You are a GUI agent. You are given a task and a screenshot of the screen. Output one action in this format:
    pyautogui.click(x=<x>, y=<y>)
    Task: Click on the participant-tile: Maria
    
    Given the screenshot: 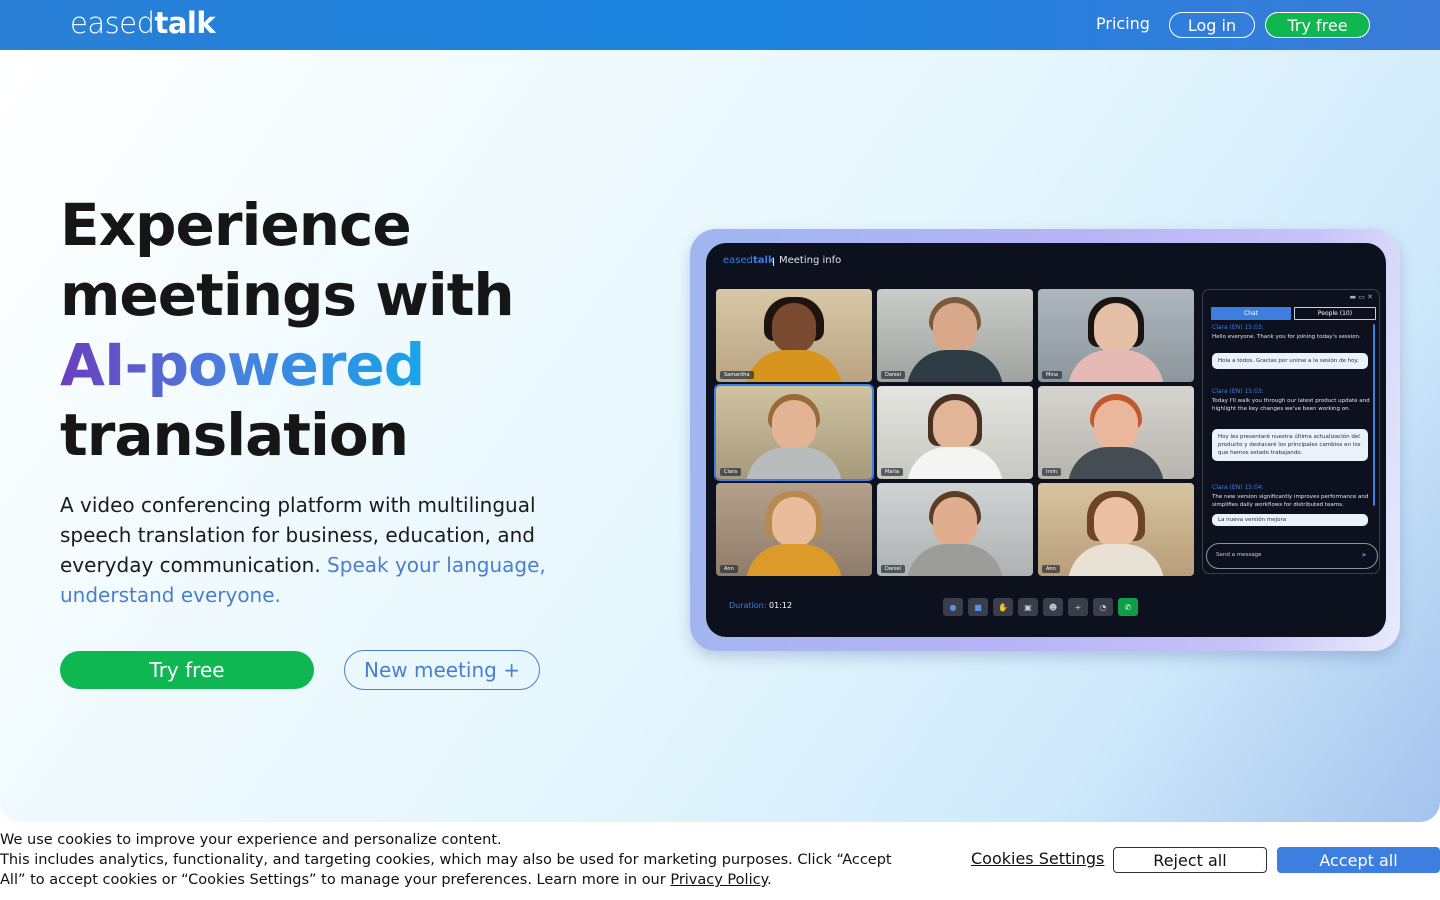 What is the action you would take?
    pyautogui.click(x=955, y=432)
    